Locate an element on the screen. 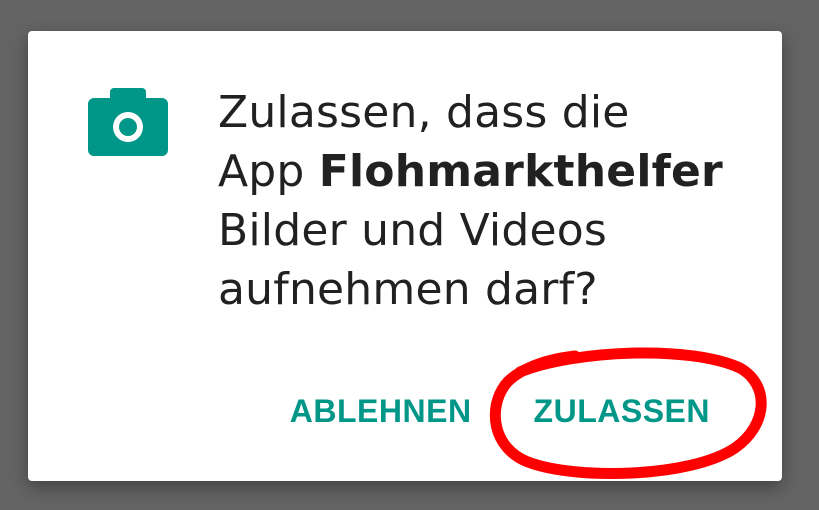 The width and height of the screenshot is (819, 510). message-line-4: aufnehmen darf? is located at coordinates (408, 289).